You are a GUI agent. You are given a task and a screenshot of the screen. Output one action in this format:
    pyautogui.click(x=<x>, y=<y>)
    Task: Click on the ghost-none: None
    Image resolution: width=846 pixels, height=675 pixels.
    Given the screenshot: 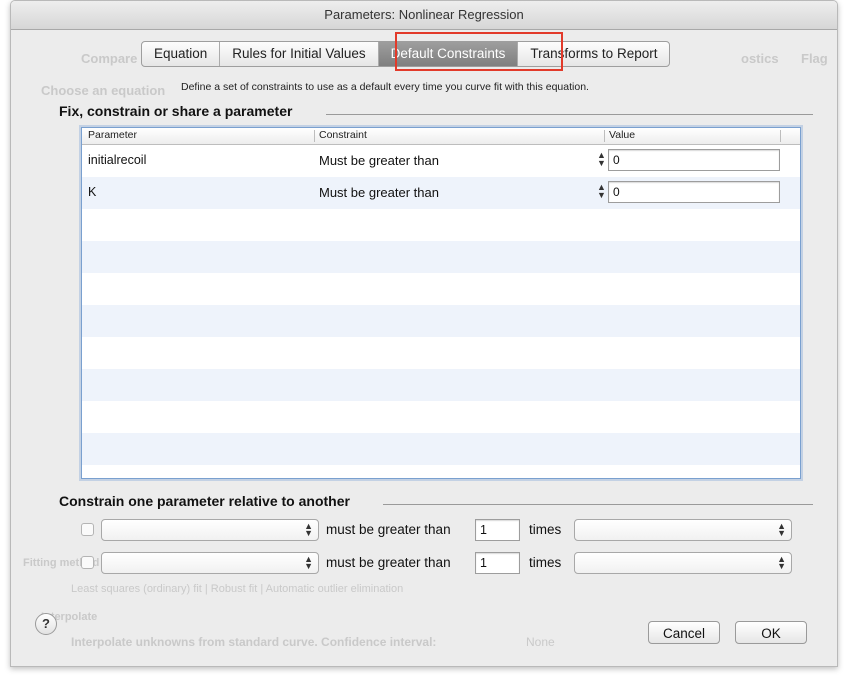 What is the action you would take?
    pyautogui.click(x=540, y=642)
    